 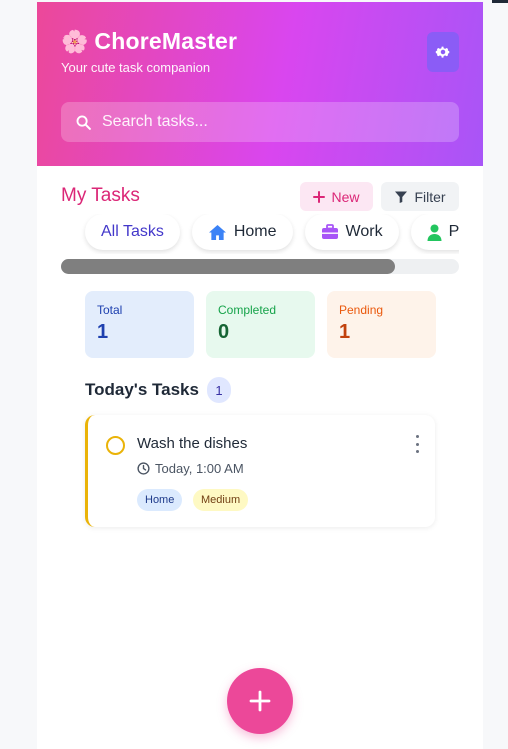 What do you see at coordinates (199, 468) in the screenshot?
I see `task-time-text: Today, 1:00 AM` at bounding box center [199, 468].